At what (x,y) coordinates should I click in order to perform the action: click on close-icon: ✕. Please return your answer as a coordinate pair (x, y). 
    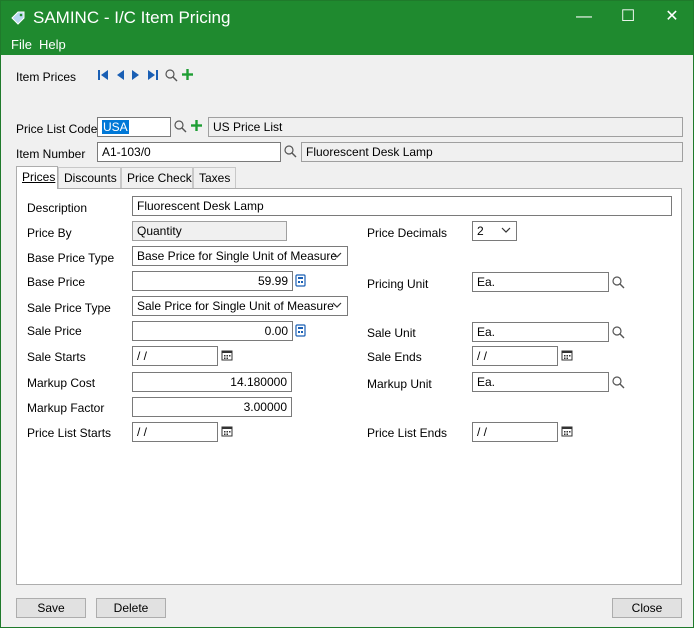
    Looking at the image, I should click on (672, 17).